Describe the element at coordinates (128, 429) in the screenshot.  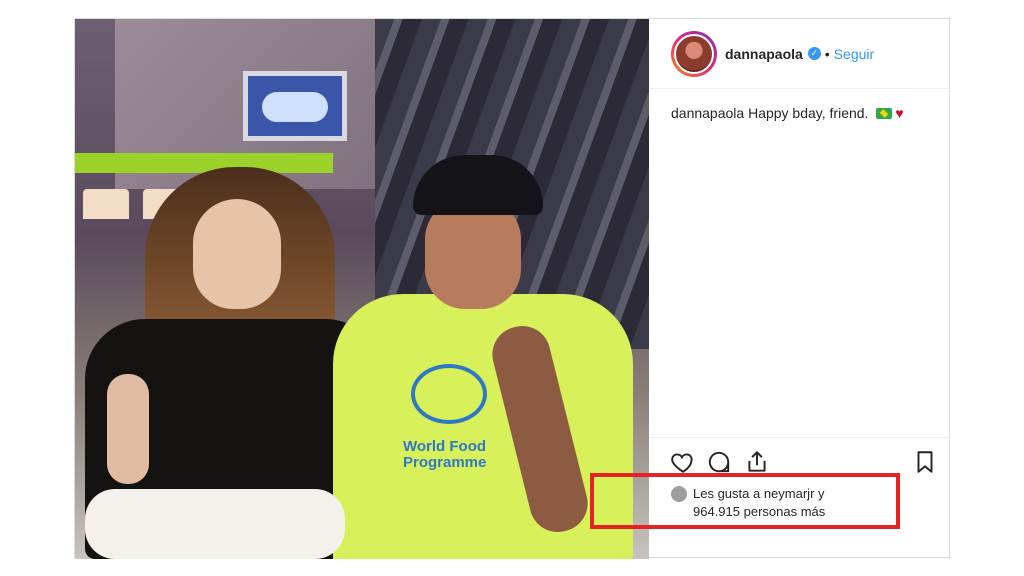
I see `person-left-arm` at that location.